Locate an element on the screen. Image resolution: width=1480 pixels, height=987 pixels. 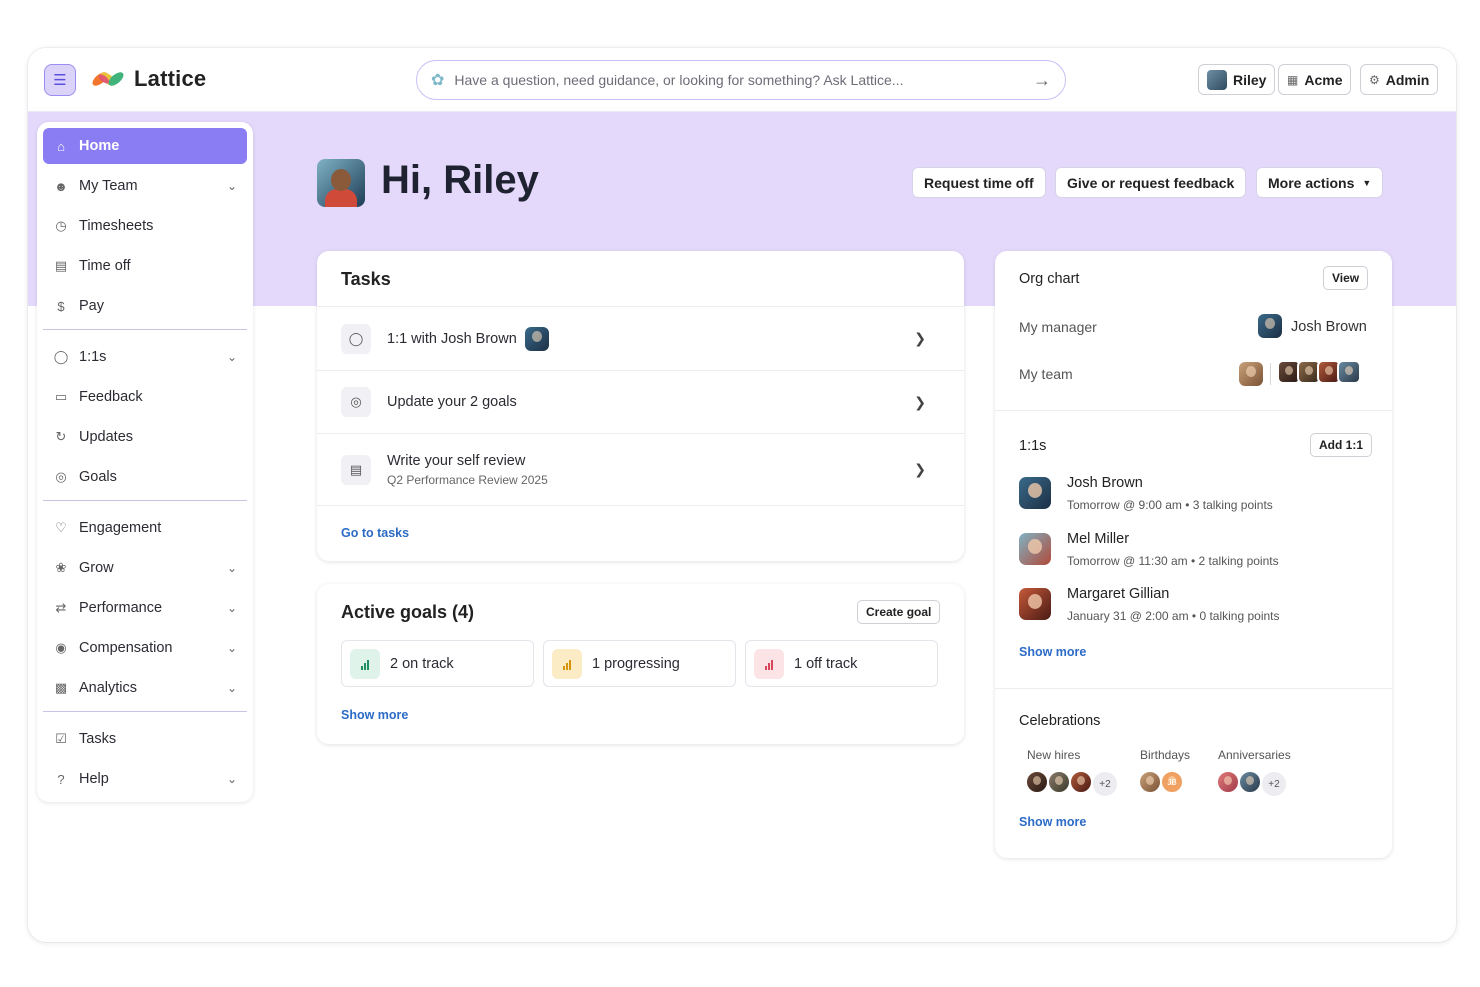
sidebar-item-1-1s: ◯ 1:1s ⌄ is located at coordinates (145, 357).